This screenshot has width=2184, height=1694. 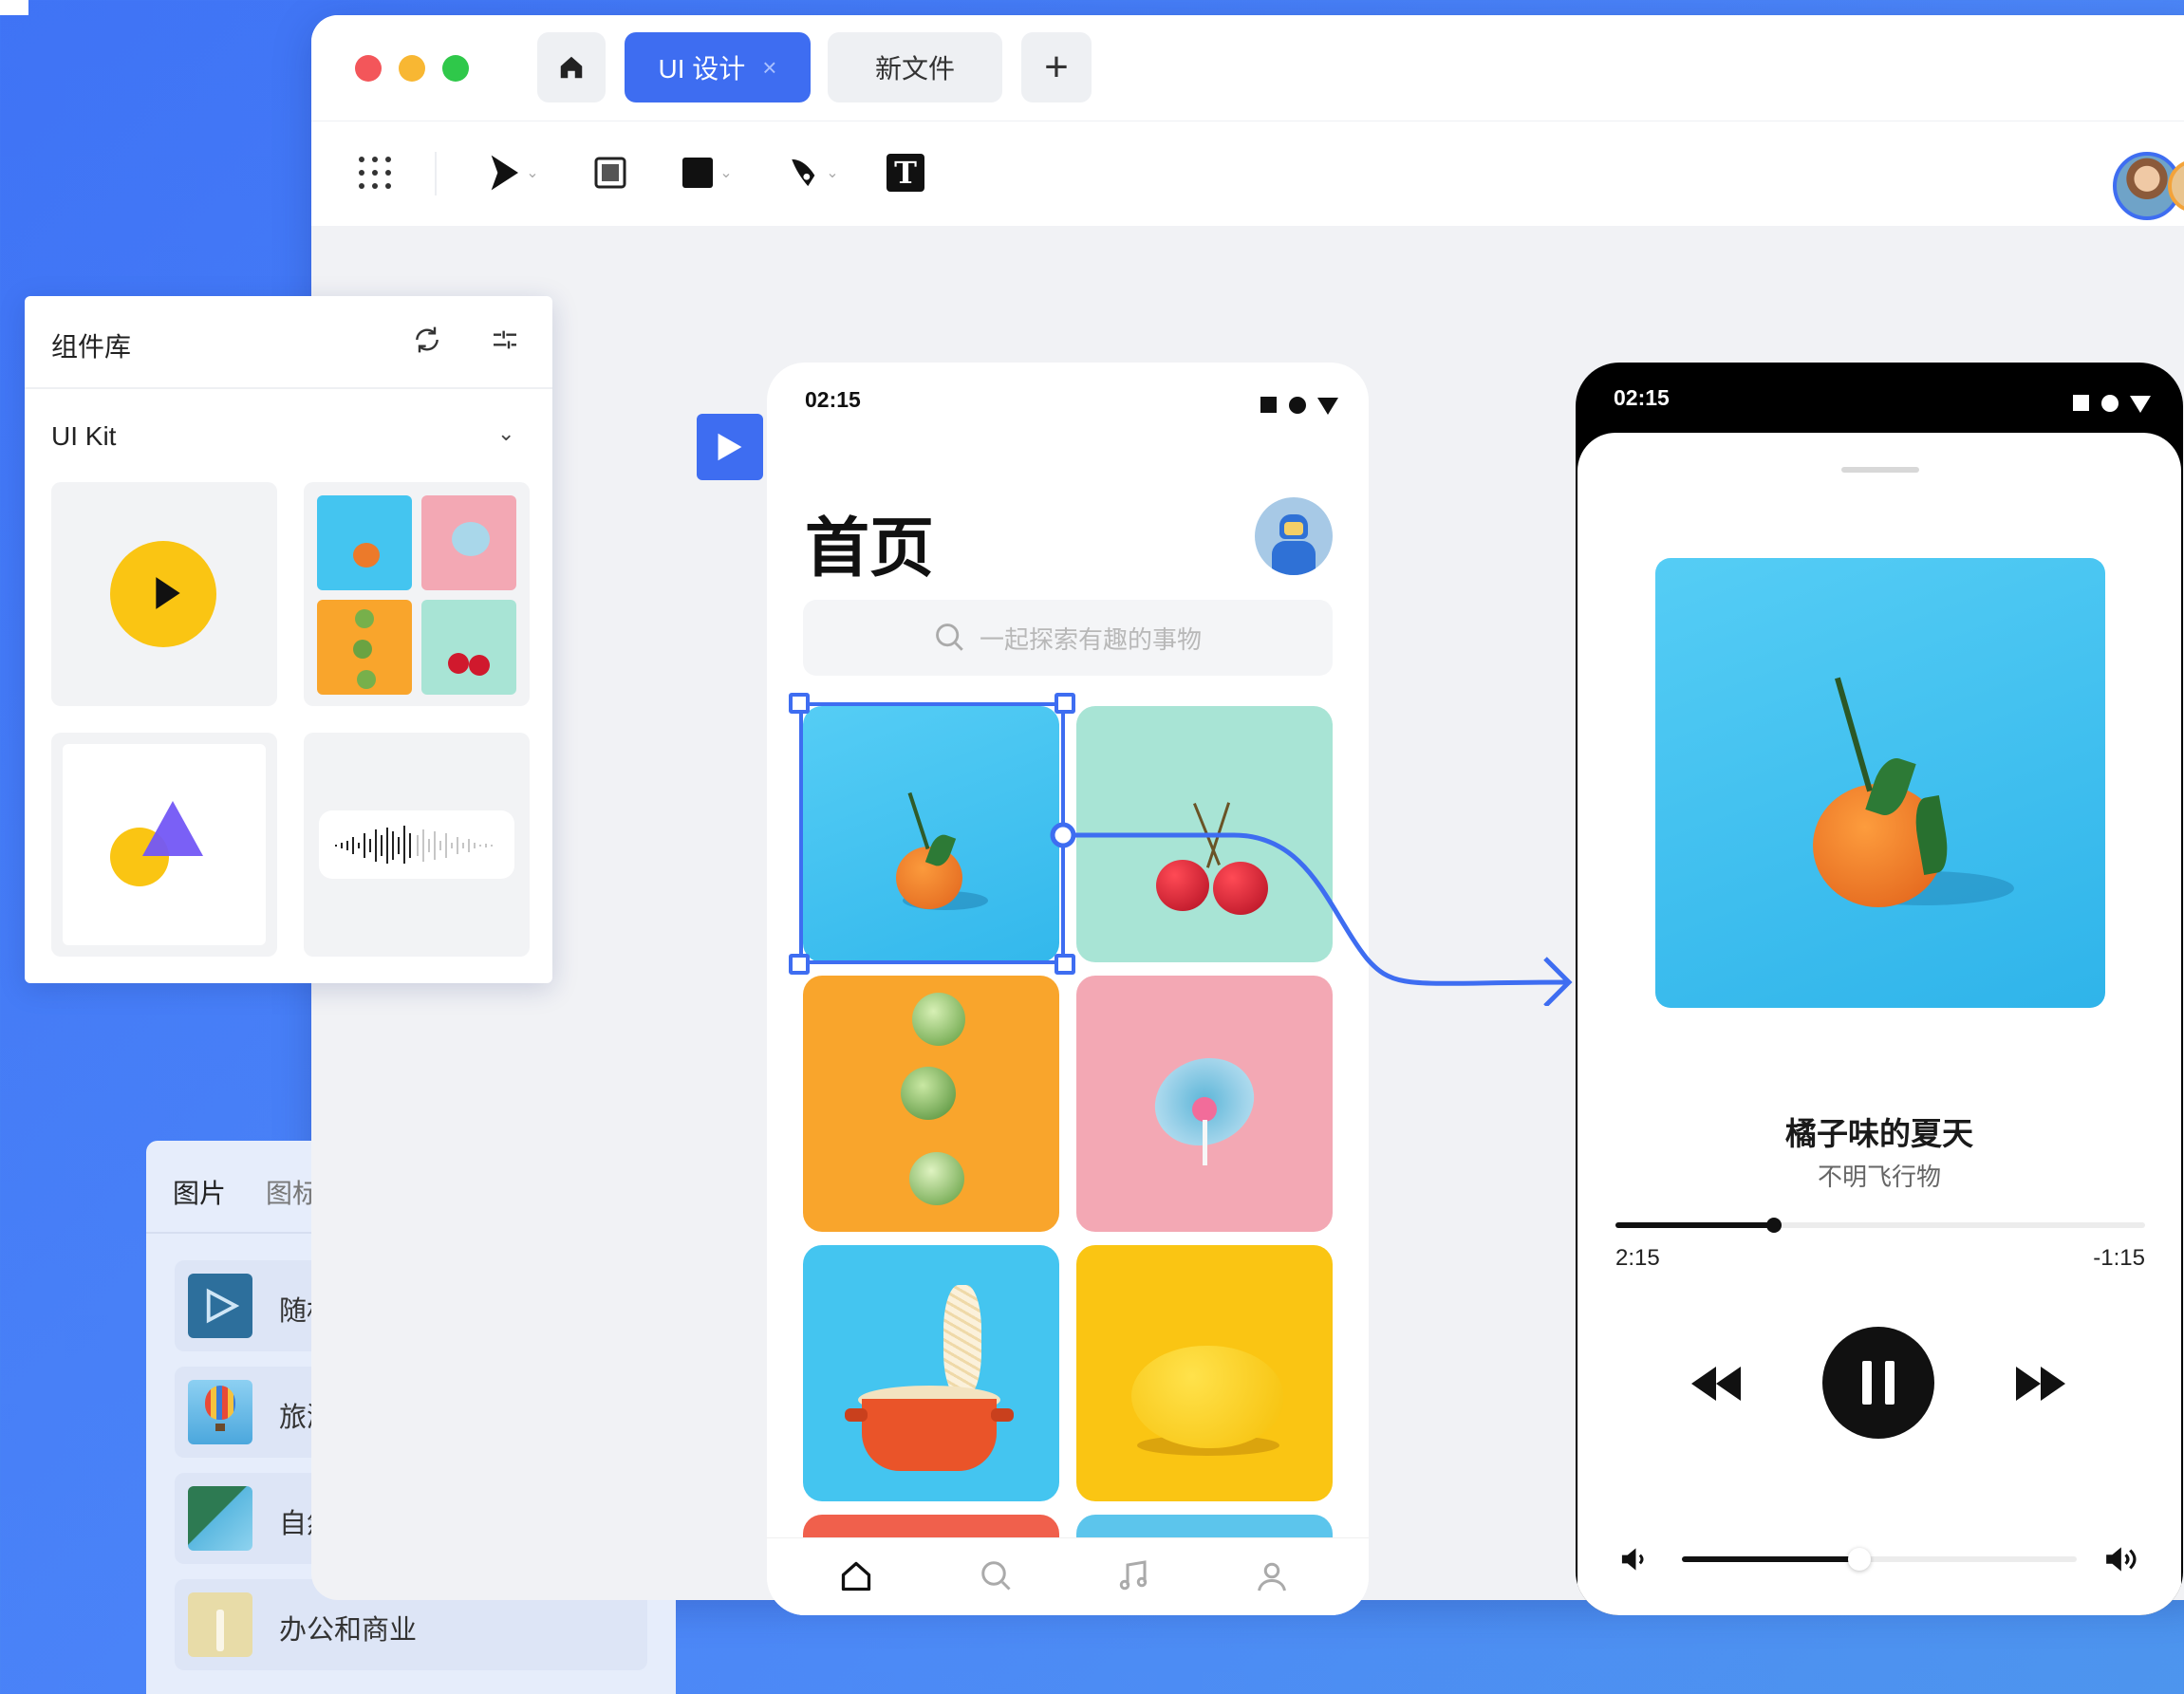 I want to click on tile-lemon, so click(x=1204, y=1373).